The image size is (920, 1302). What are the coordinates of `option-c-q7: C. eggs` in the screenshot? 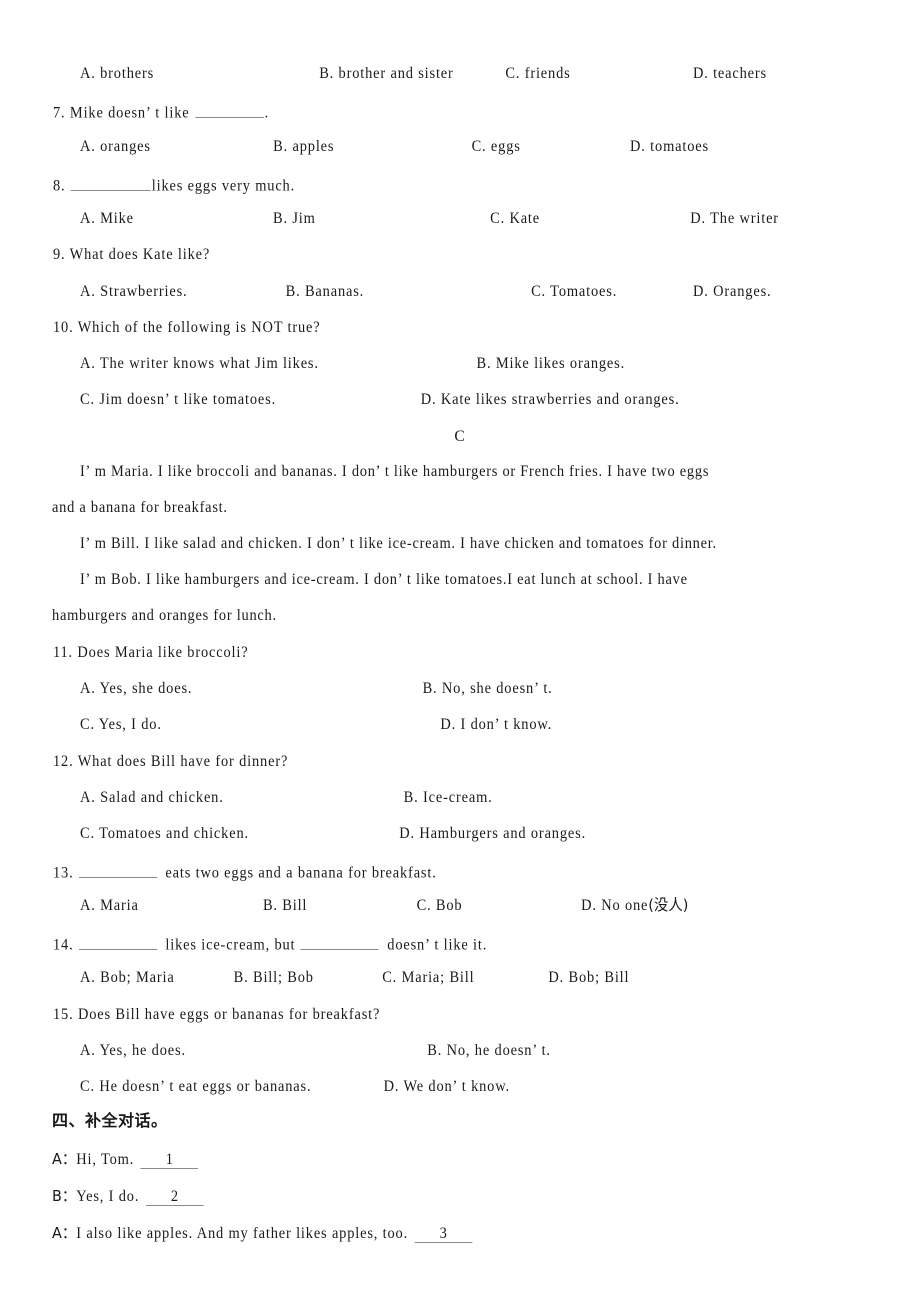 It's located at (496, 146).